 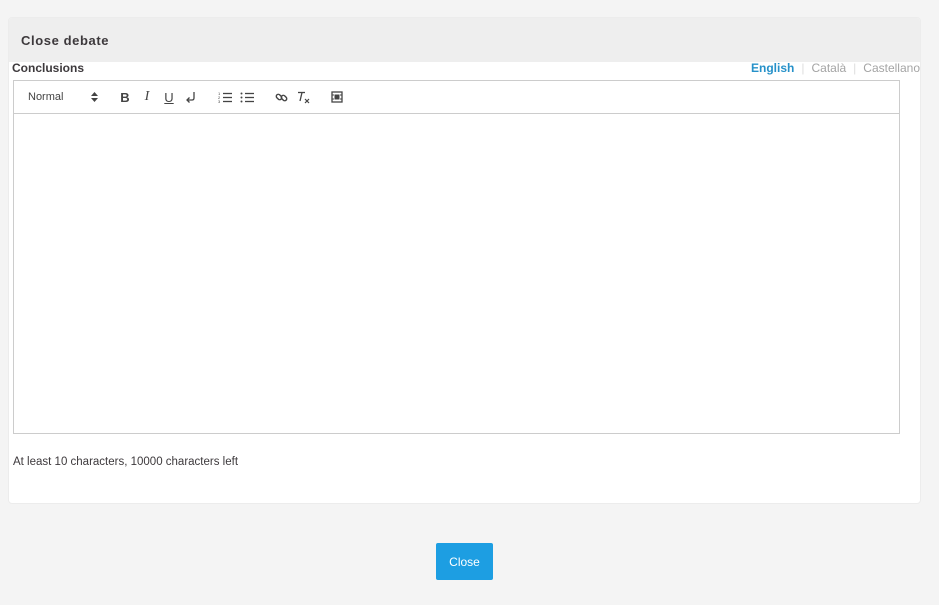 I want to click on video-button, so click(x=337, y=97).